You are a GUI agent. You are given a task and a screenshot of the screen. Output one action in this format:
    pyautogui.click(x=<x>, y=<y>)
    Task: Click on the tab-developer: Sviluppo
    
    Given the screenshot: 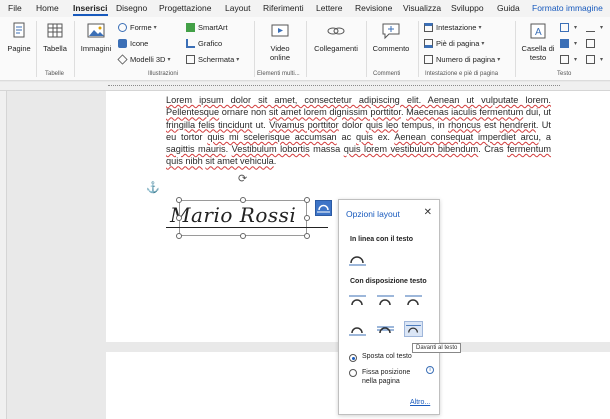 What is the action you would take?
    pyautogui.click(x=467, y=8)
    